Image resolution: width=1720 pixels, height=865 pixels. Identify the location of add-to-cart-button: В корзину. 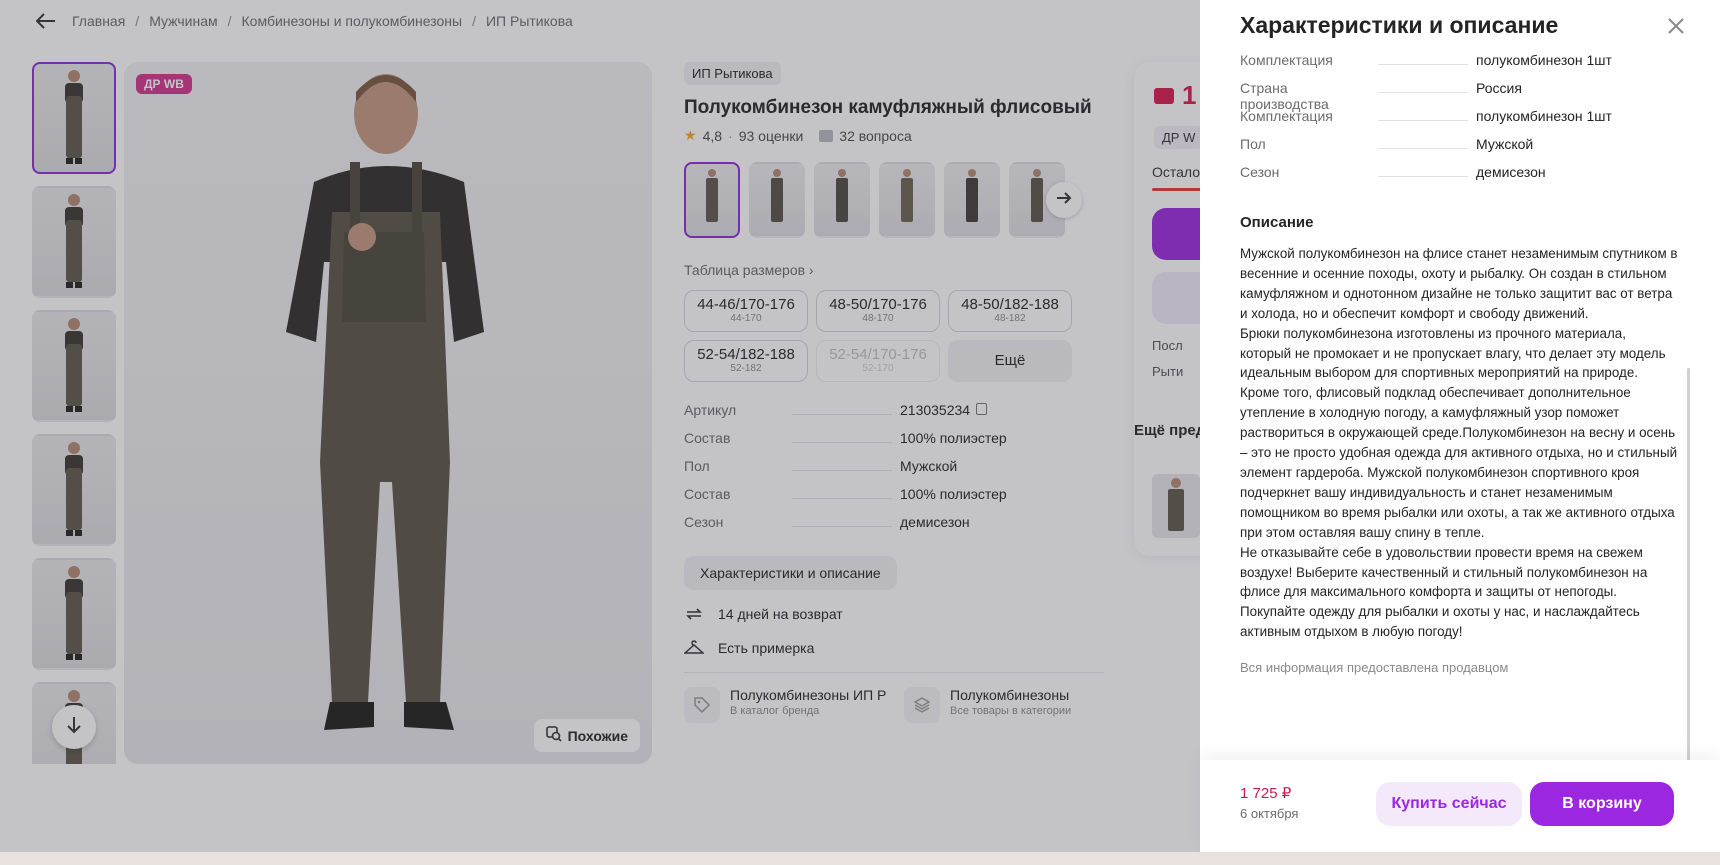
(1602, 804).